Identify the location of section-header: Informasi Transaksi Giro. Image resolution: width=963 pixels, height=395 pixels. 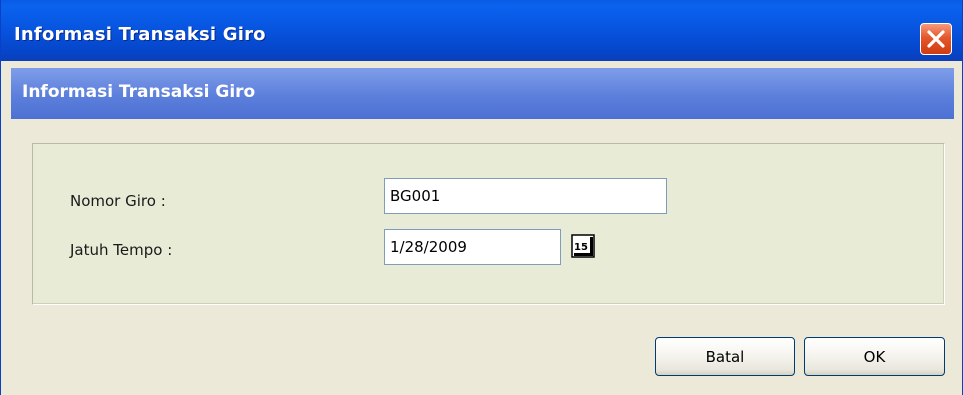
(482, 93).